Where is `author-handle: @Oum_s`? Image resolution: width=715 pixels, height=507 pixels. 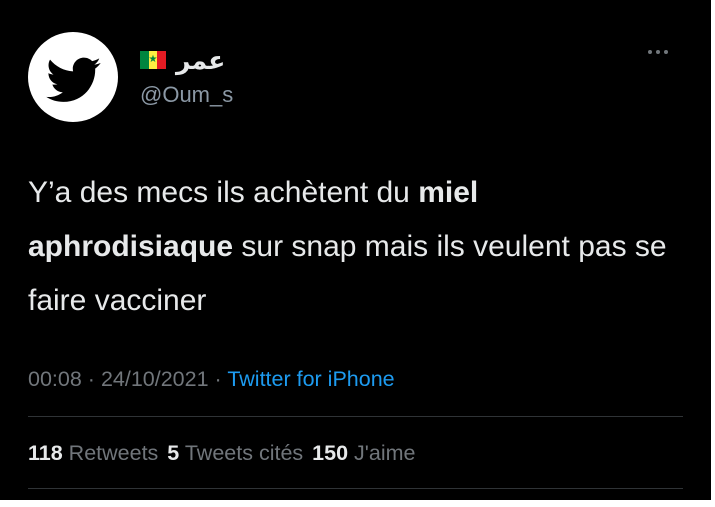 author-handle: @Oum_s is located at coordinates (186, 95).